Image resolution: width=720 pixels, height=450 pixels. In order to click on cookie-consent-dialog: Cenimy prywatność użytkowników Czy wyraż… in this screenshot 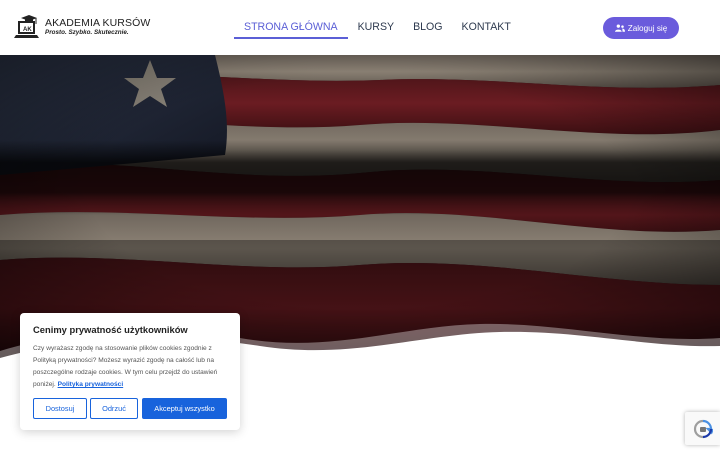, I will do `click(130, 371)`.